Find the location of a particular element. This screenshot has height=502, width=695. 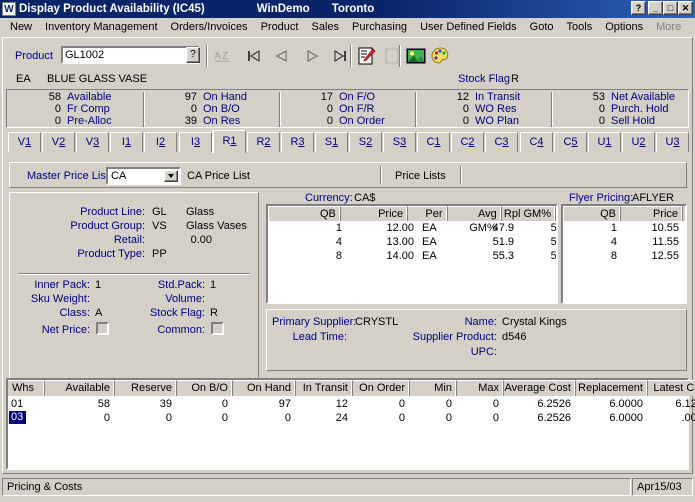

menu-item-purchasing: Purchasing is located at coordinates (380, 27).